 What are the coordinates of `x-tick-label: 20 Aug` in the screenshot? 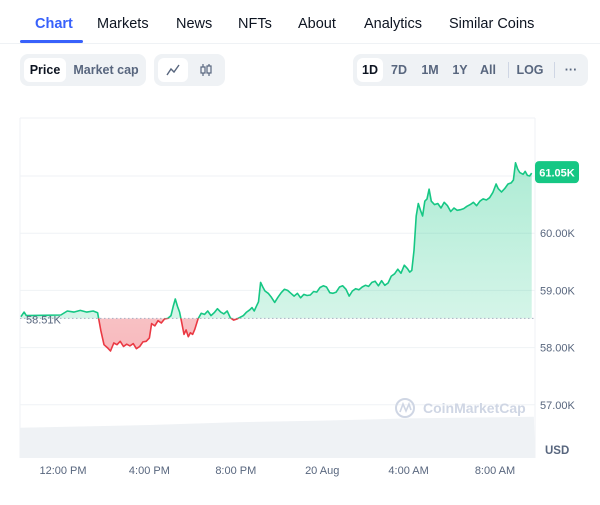 It's located at (322, 471).